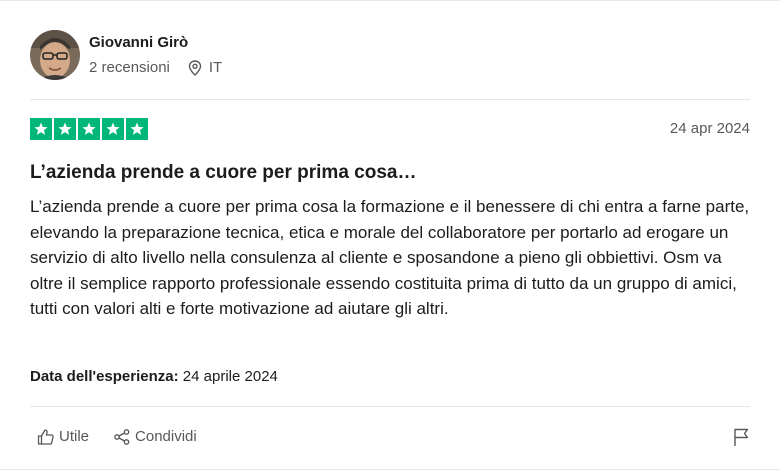 The width and height of the screenshot is (780, 470). I want to click on experience-date: 24 aprile 2024, so click(230, 376).